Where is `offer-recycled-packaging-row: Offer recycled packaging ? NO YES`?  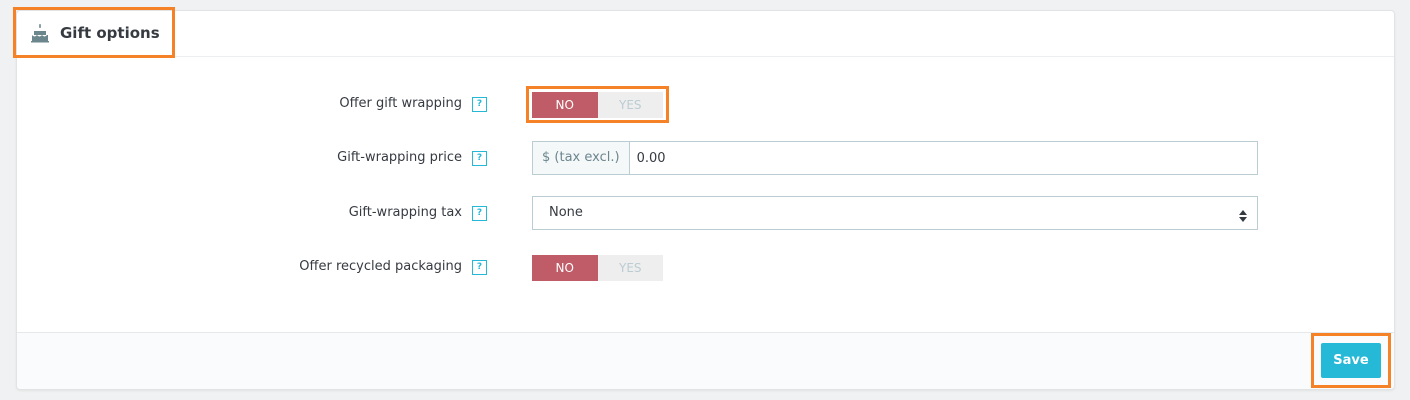 offer-recycled-packaging-row: Offer recycled packaging ? NO YES is located at coordinates (705, 267).